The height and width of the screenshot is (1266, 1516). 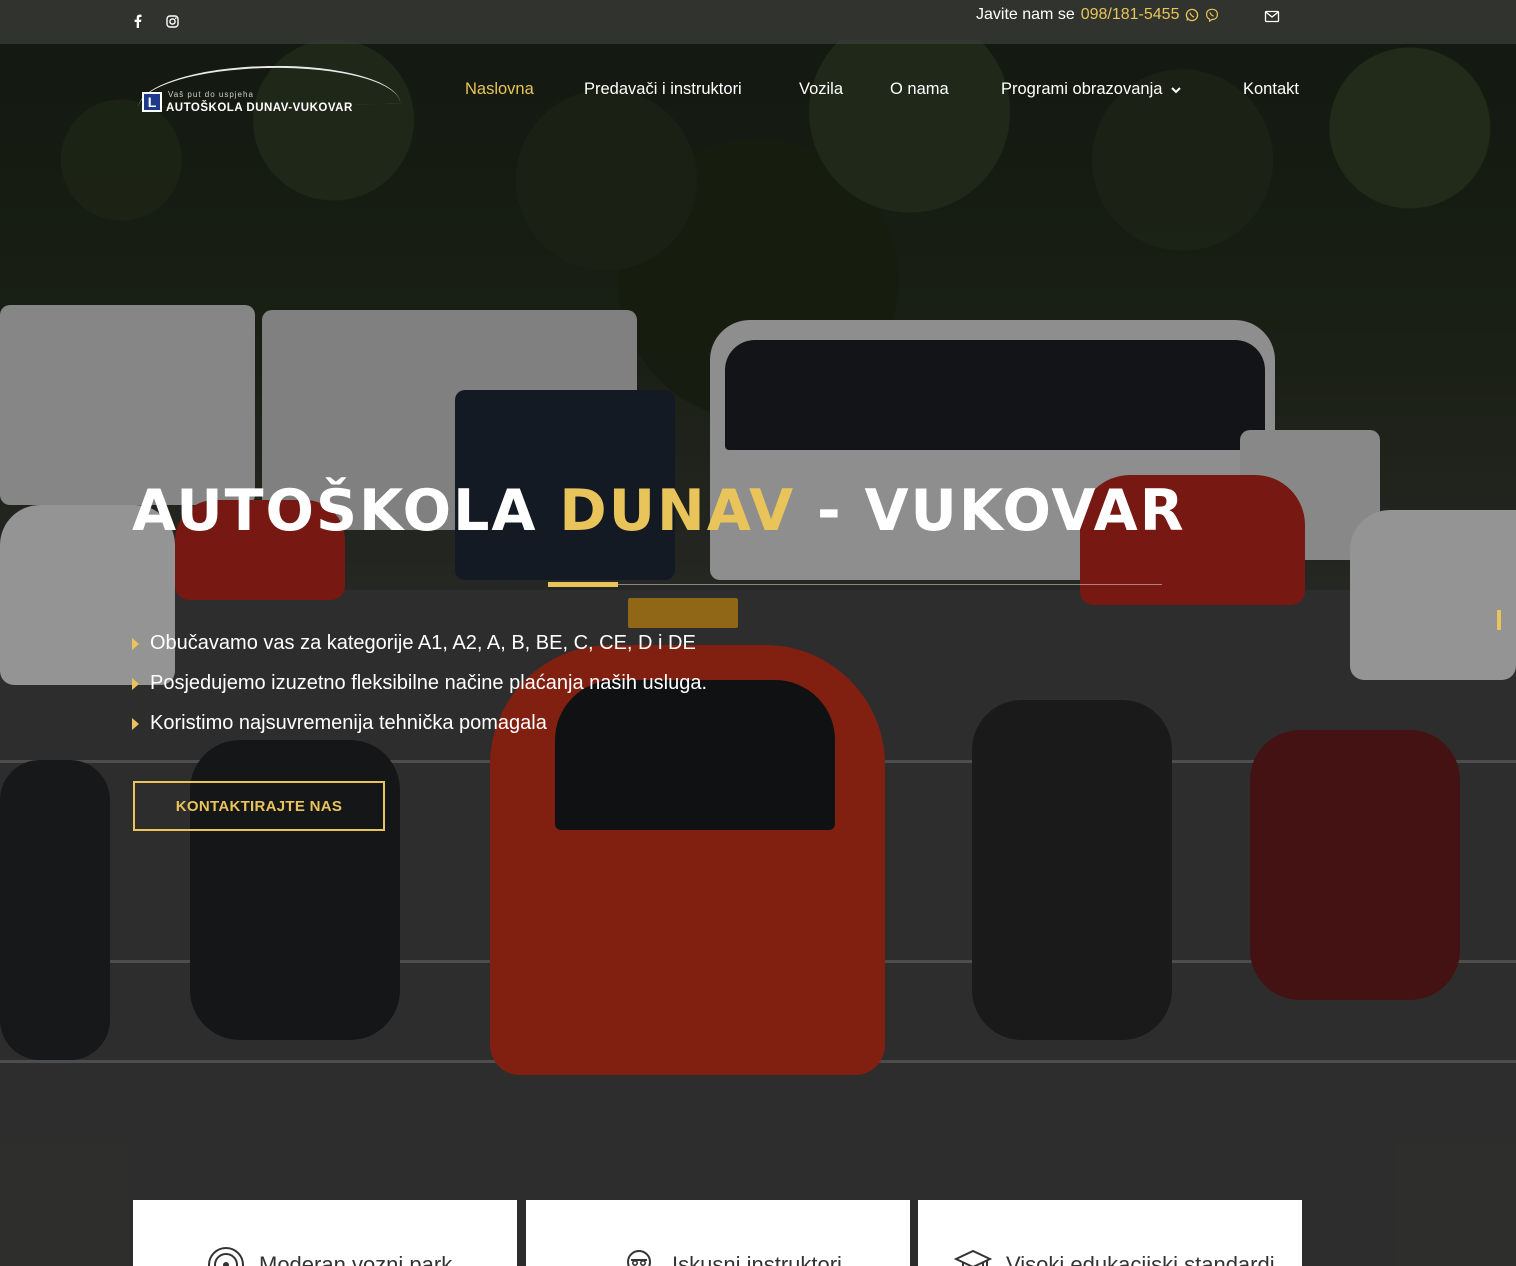 I want to click on feature-label: Iskusni instruktori, so click(x=757, y=1259).